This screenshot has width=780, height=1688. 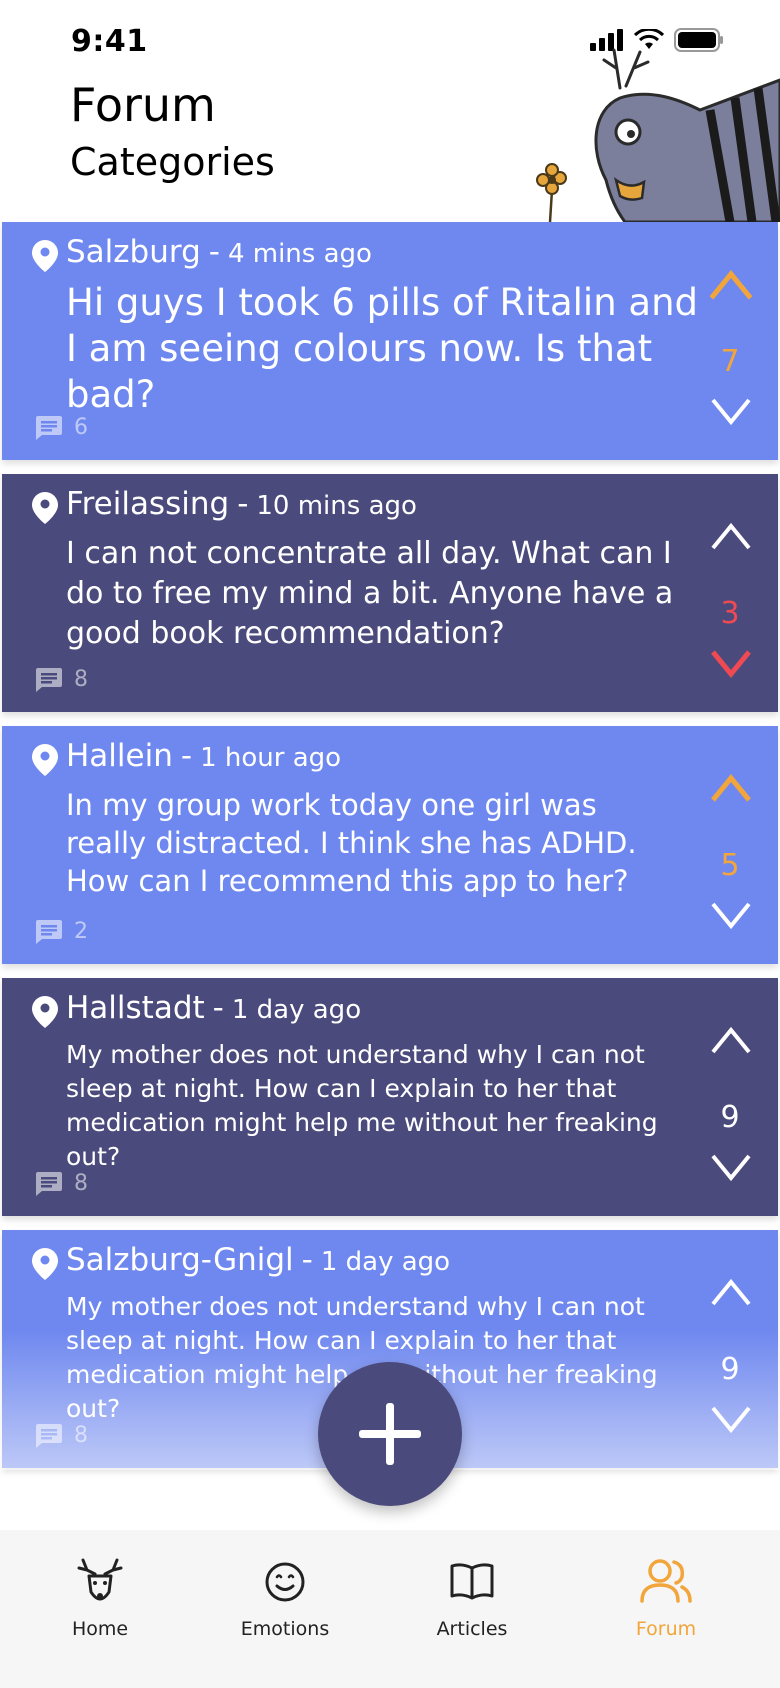 I want to click on deer-icon, so click(x=100, y=1579).